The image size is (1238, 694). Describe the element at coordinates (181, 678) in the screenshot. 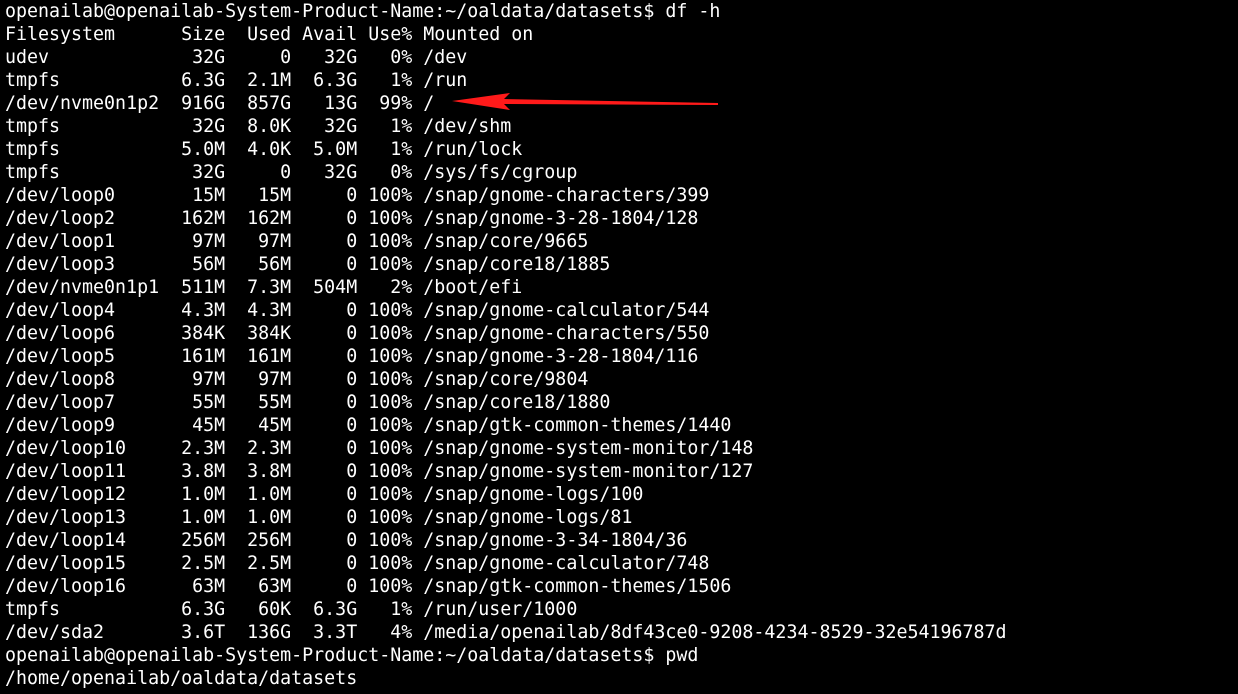

I see `pwd-output: /home/openailab/oaldata/datasets` at that location.